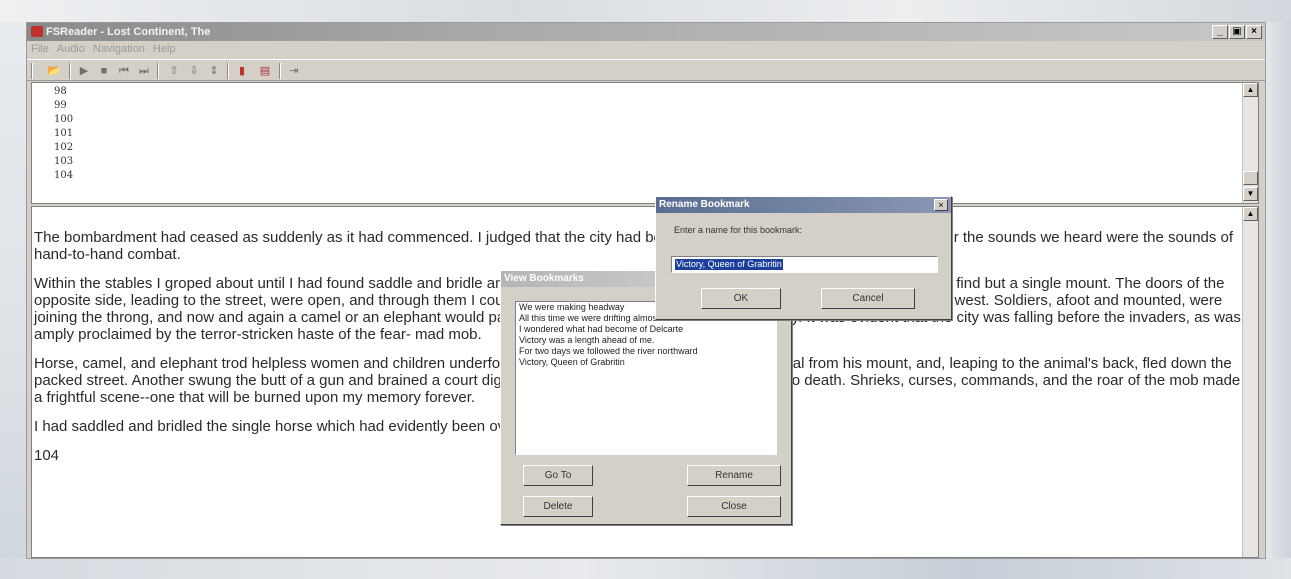 This screenshot has width=1291, height=579. Describe the element at coordinates (194, 71) in the screenshot. I see `down-arrow-icon: ⇩` at that location.